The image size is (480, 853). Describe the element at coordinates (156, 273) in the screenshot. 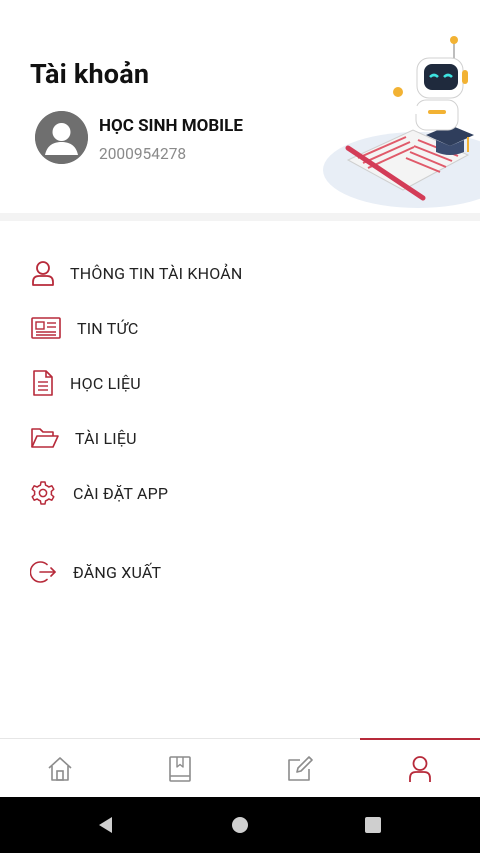

I see `menu-label-account-info: THÔNG TIN TÀI KHOẢN` at that location.